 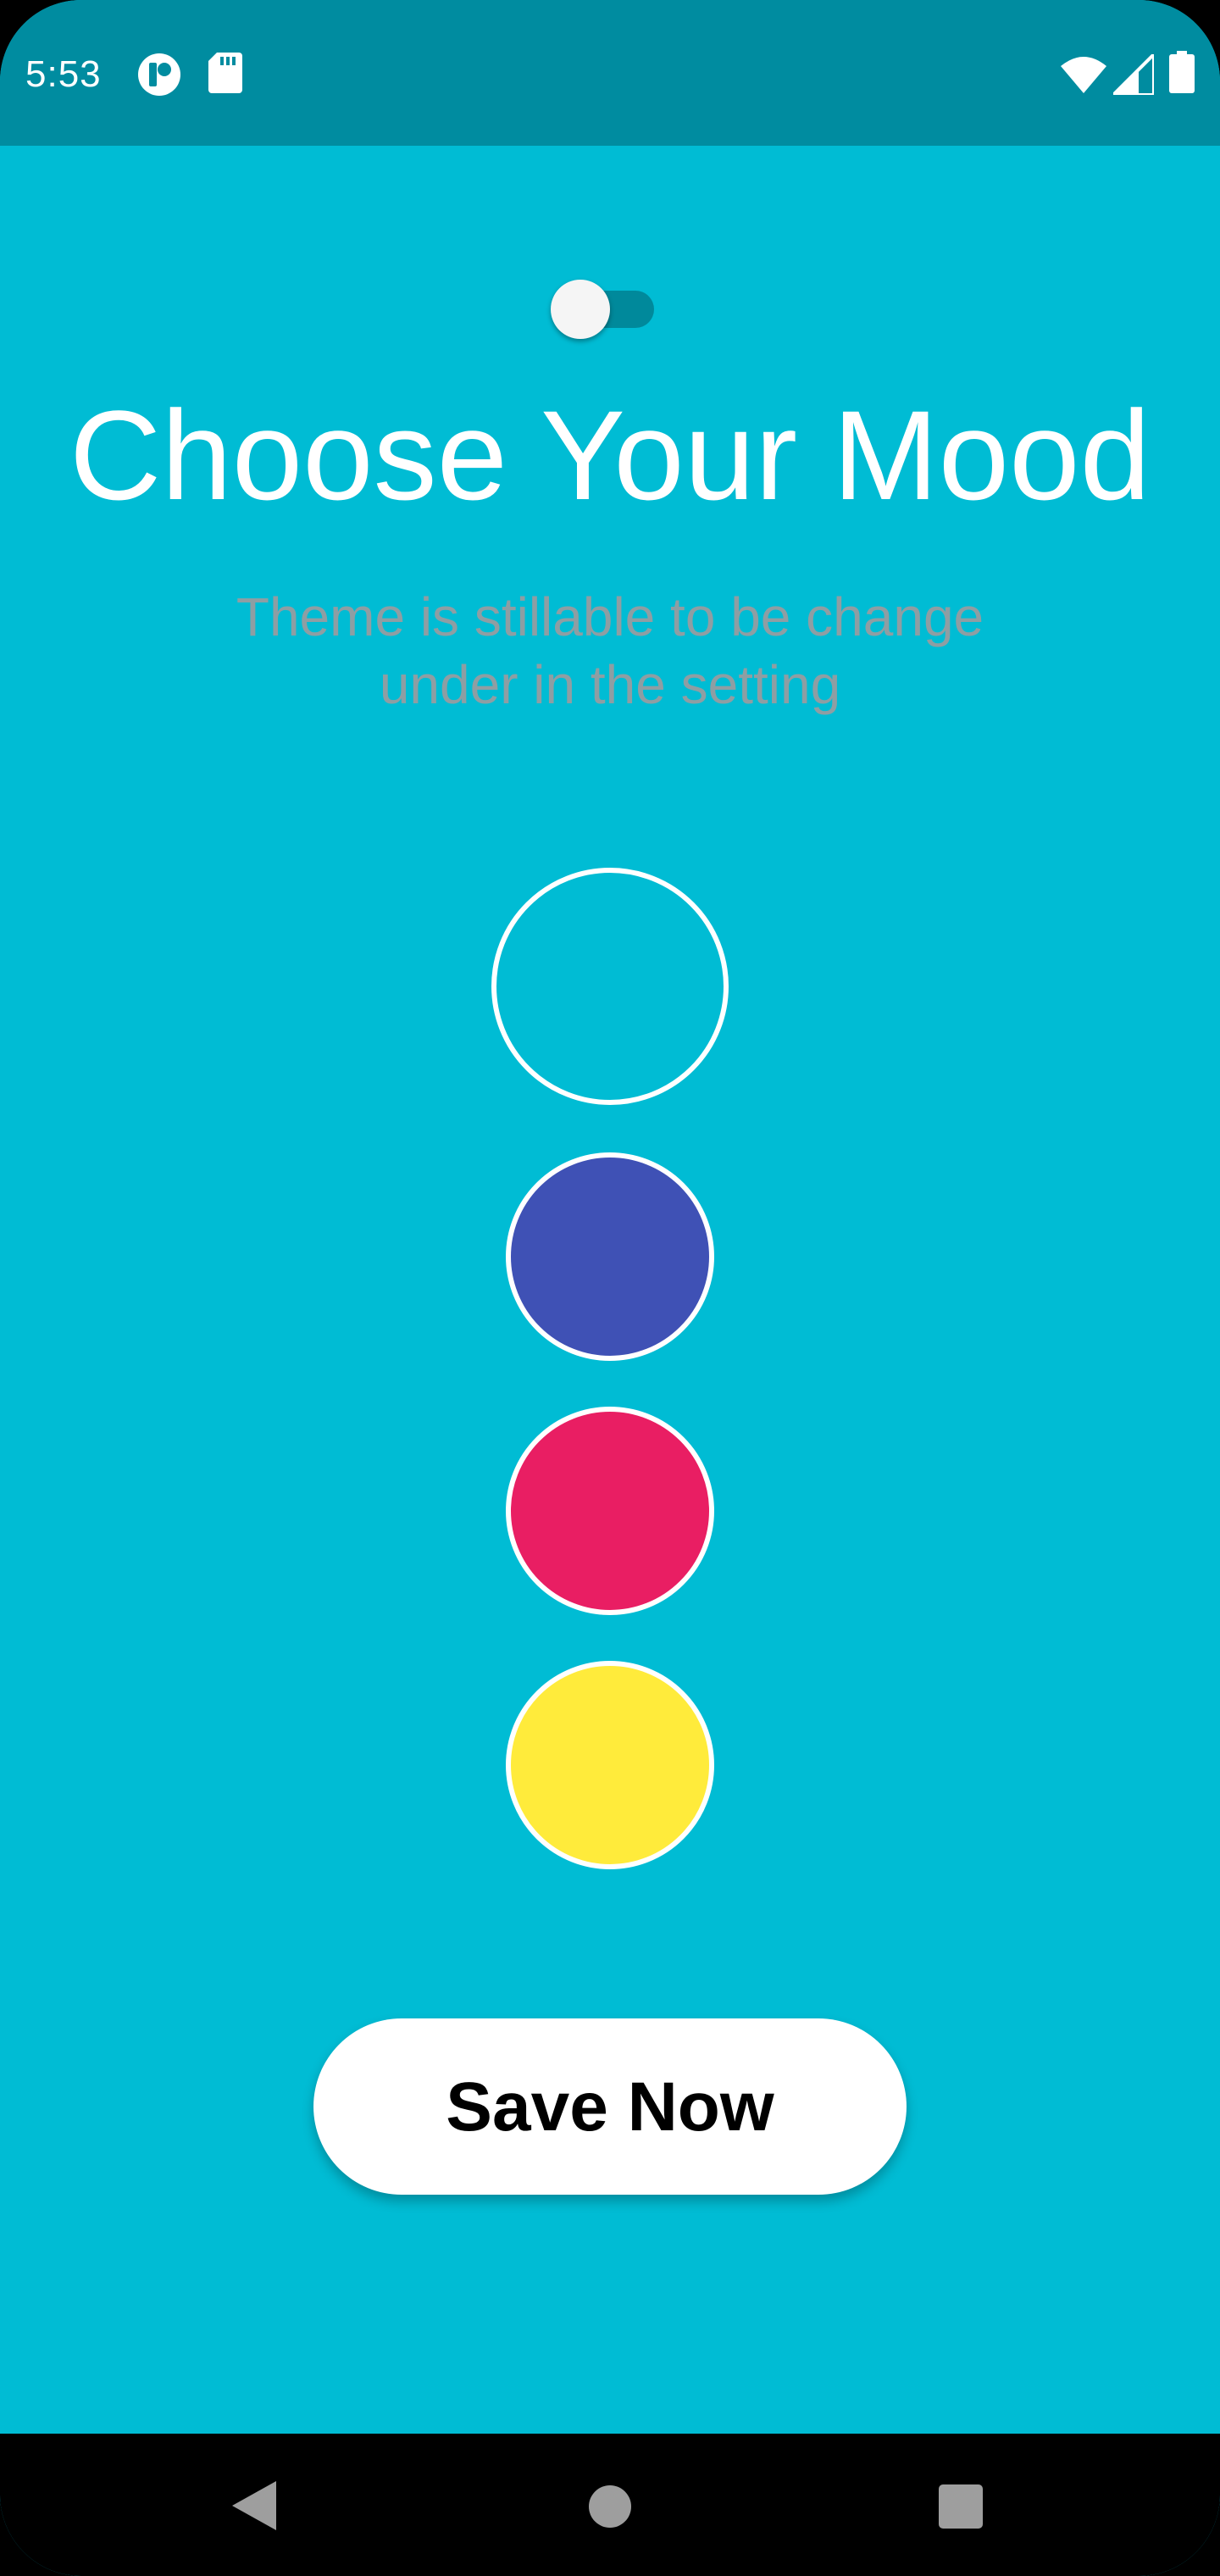 What do you see at coordinates (1182, 72) in the screenshot?
I see `battery-icon` at bounding box center [1182, 72].